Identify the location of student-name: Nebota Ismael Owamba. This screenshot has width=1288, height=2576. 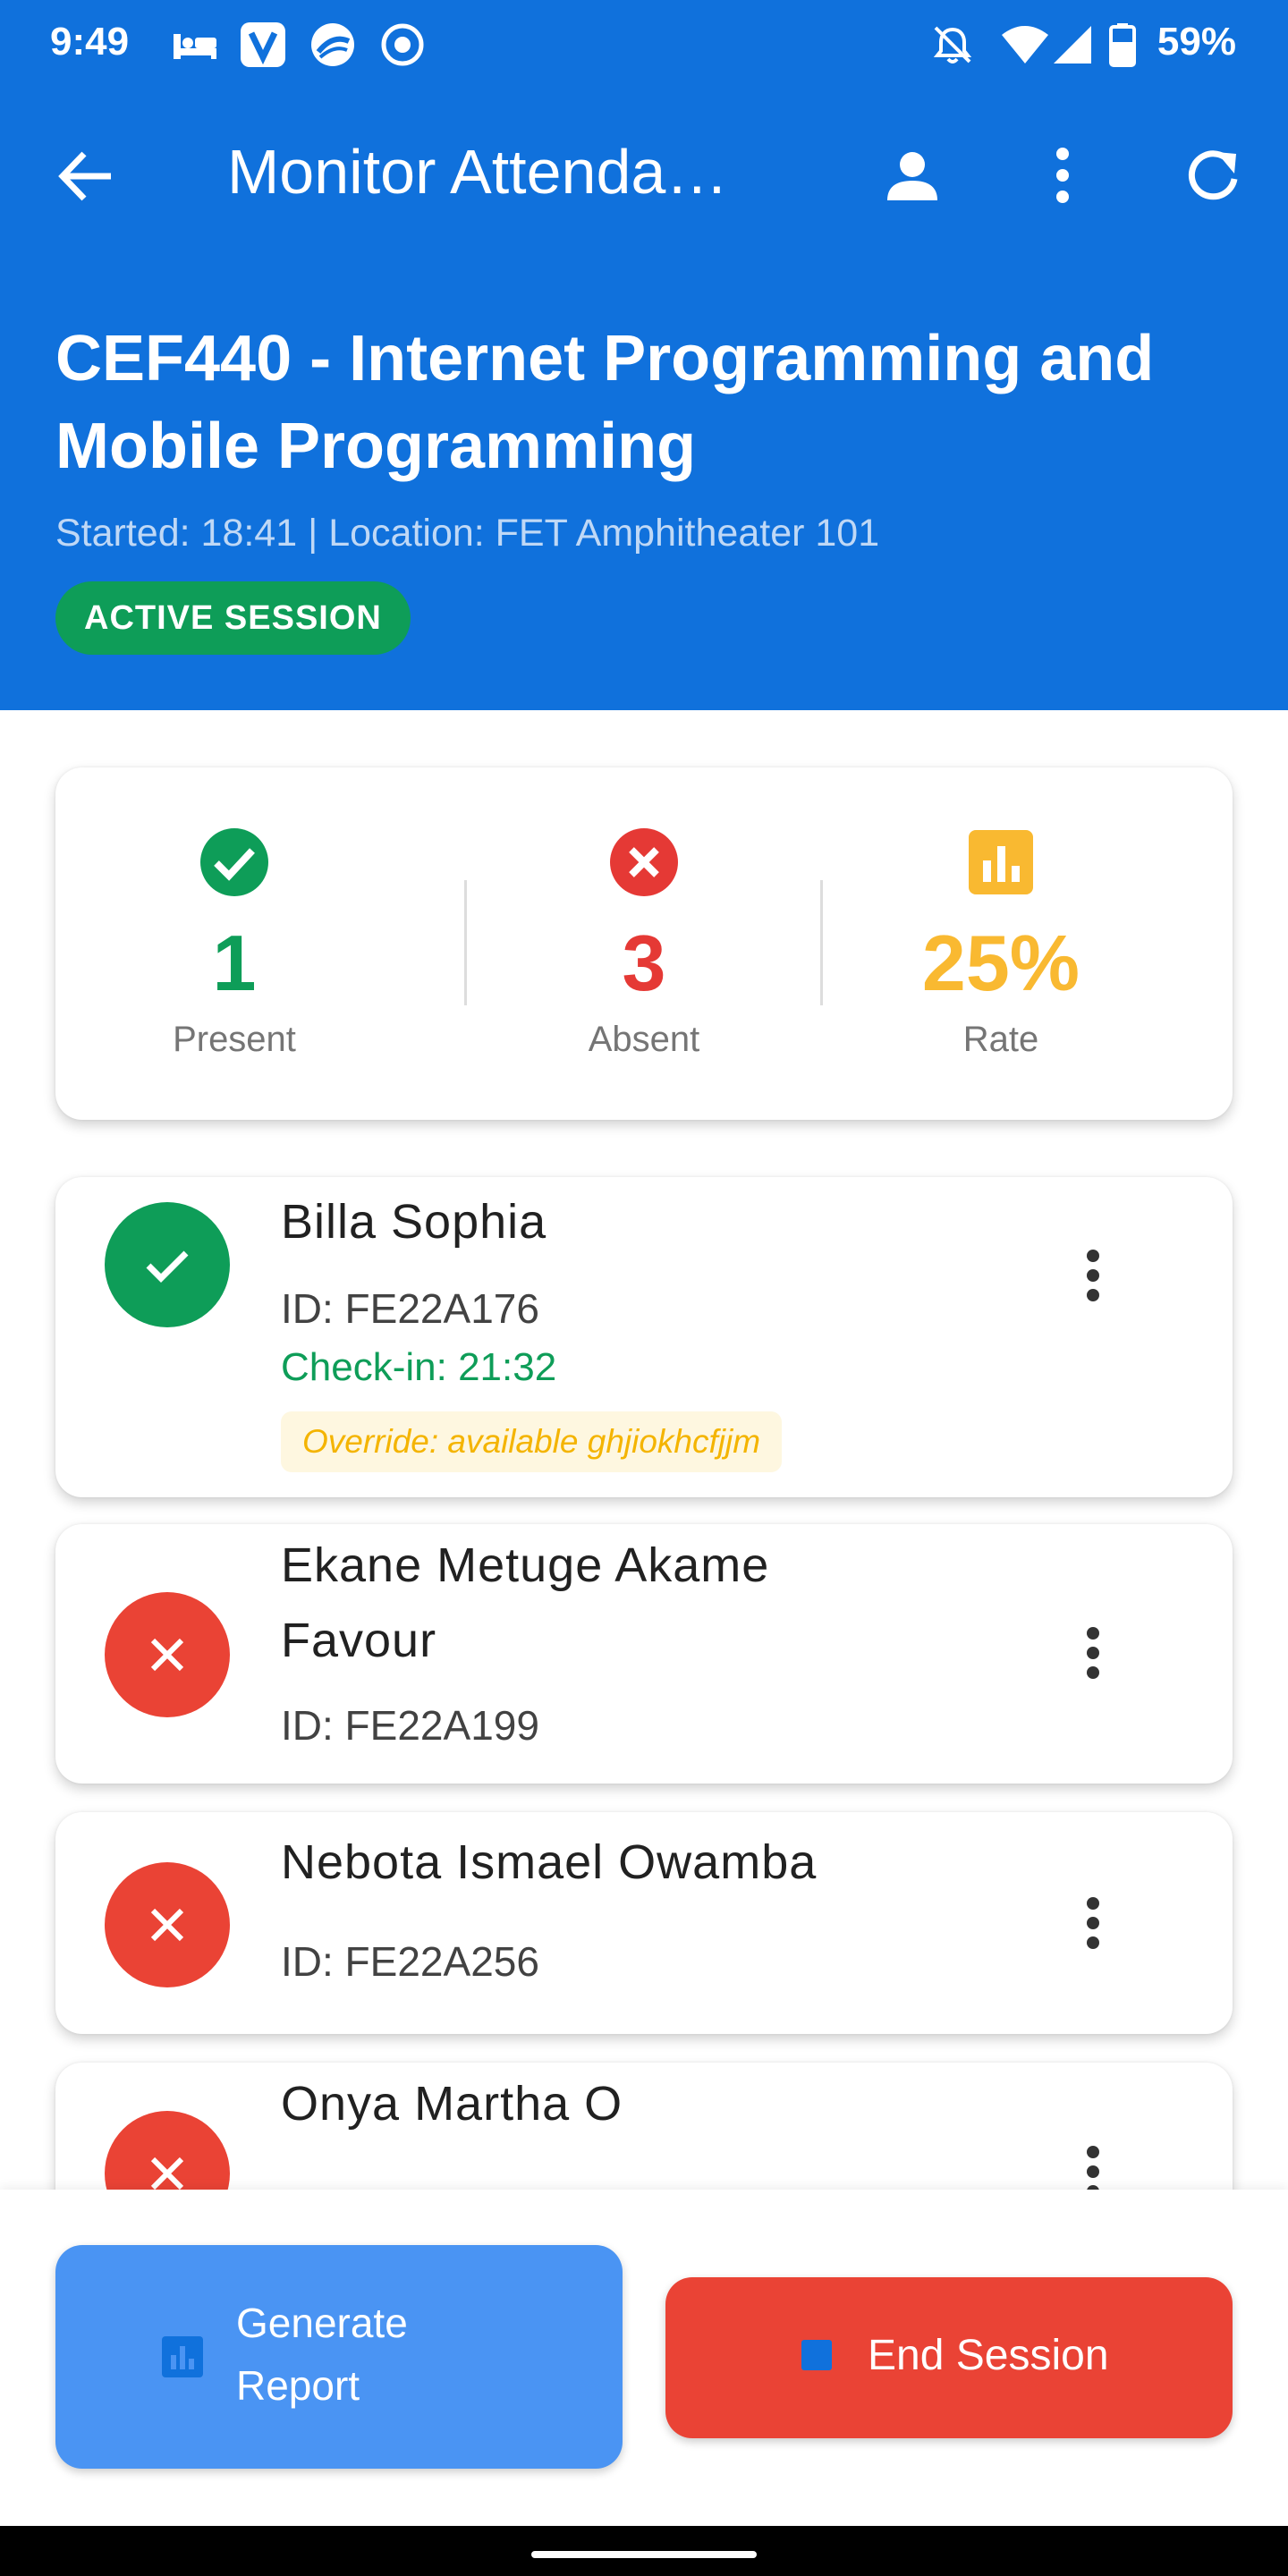
(549, 1862).